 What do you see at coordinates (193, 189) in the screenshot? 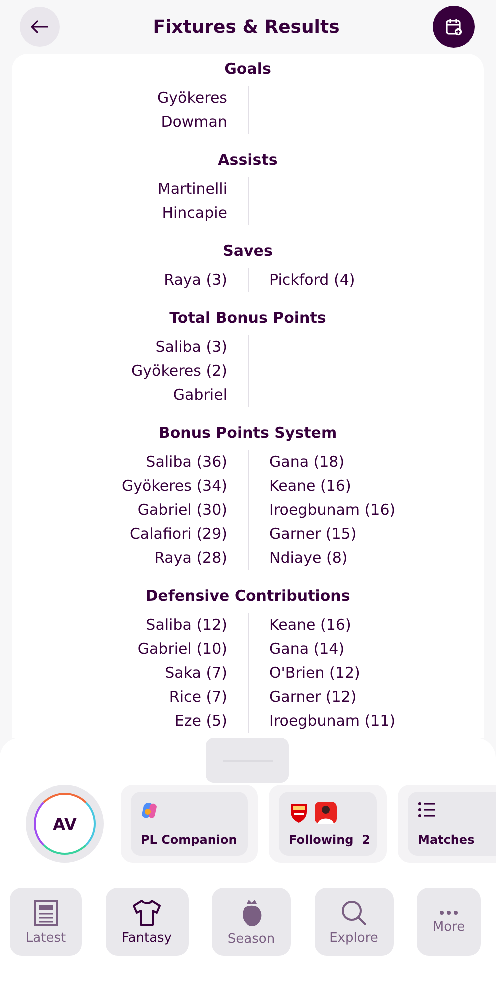
I see `home-player-stat: Martinelli` at bounding box center [193, 189].